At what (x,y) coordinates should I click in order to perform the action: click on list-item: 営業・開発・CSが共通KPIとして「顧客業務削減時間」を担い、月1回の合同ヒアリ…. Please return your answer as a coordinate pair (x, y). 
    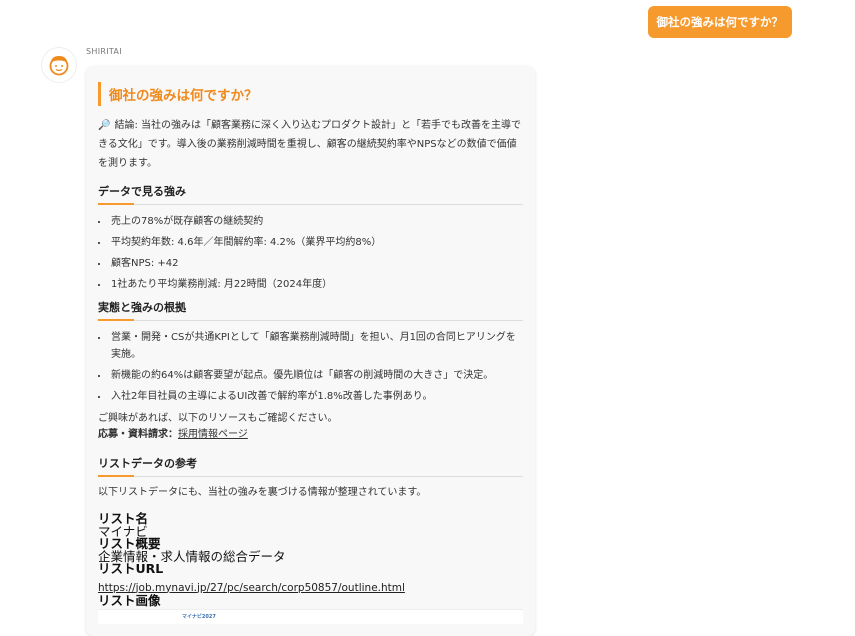
    Looking at the image, I should click on (310, 346).